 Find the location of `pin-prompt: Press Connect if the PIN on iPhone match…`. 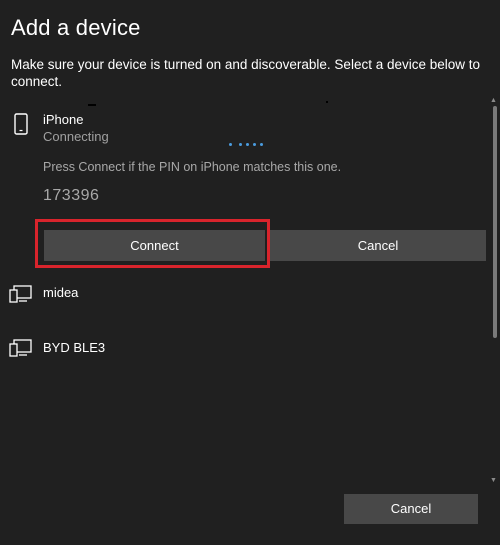

pin-prompt: Press Connect if the PIN on iPhone match… is located at coordinates (192, 167).